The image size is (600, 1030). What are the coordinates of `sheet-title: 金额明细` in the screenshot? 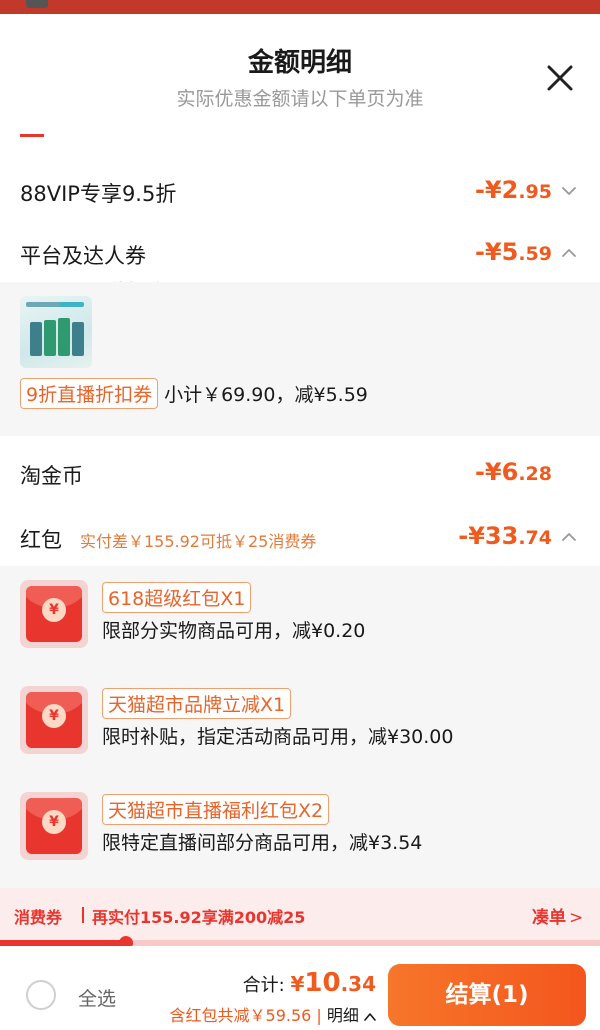 It's located at (299, 63).